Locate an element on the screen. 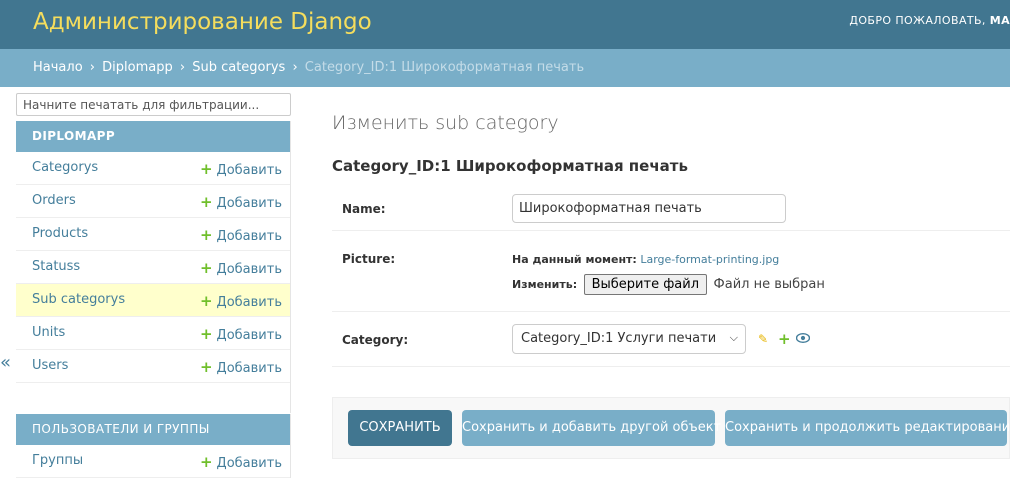 This screenshot has height=489, width=1010. sidebar-item-label: Products is located at coordinates (60, 233).